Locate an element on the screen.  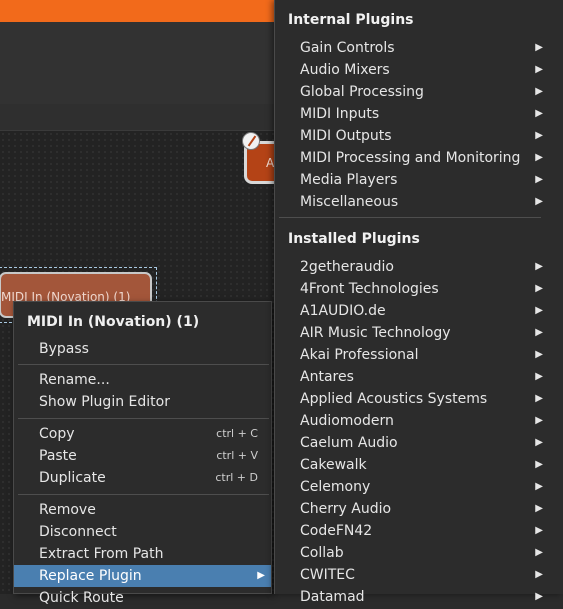
menu-item-copy: Copy ctrl + C is located at coordinates (142, 434).